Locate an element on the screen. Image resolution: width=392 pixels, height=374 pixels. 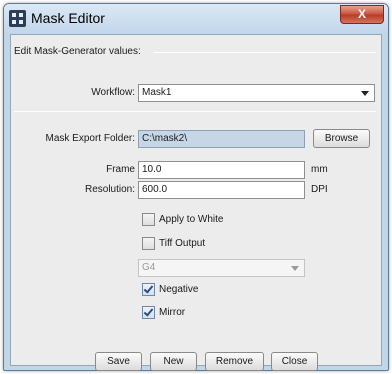
export-folder-field: C:\mask2\ is located at coordinates (221, 139).